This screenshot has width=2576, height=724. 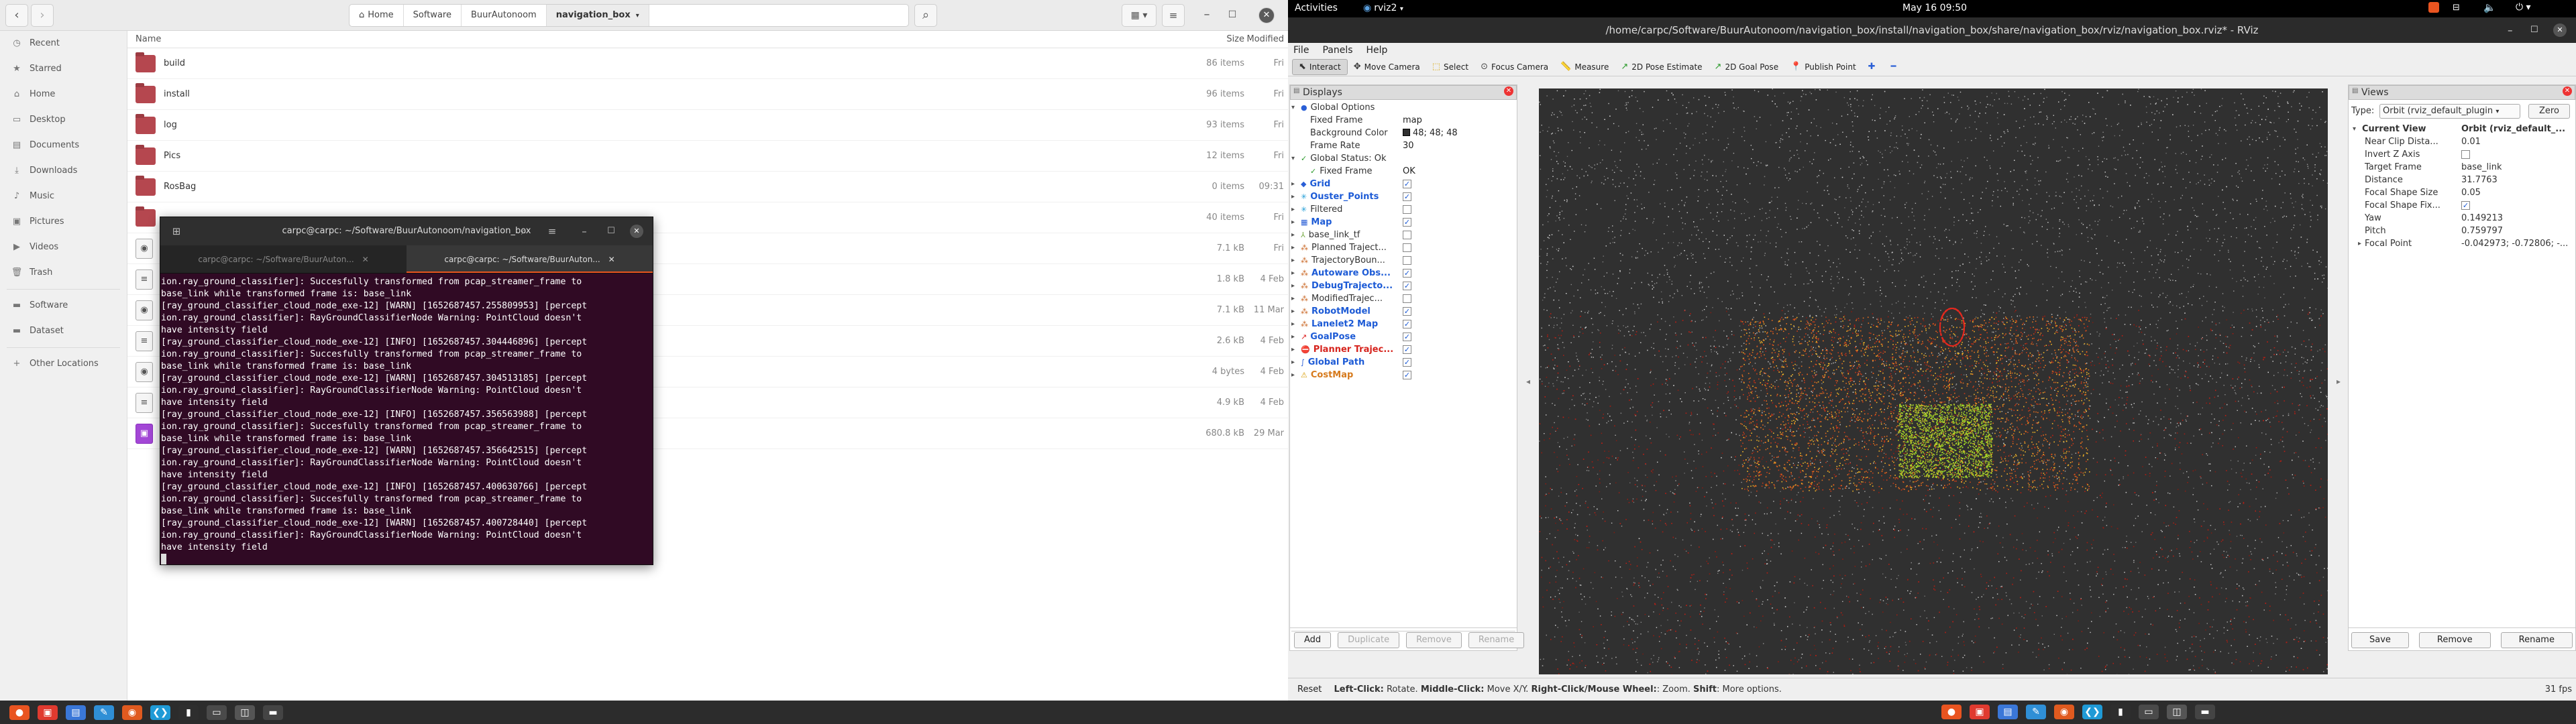 I want to click on volume-icon: 🔈, so click(x=2489, y=7).